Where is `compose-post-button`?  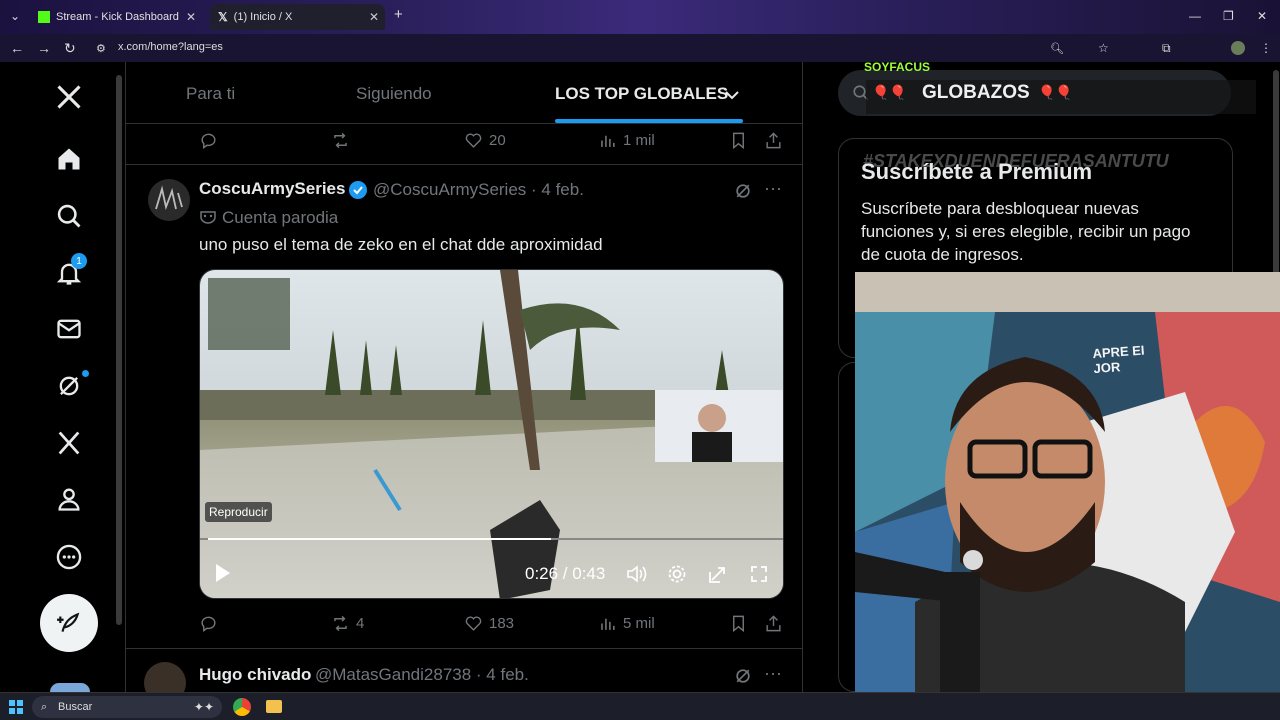
compose-post-button is located at coordinates (69, 623).